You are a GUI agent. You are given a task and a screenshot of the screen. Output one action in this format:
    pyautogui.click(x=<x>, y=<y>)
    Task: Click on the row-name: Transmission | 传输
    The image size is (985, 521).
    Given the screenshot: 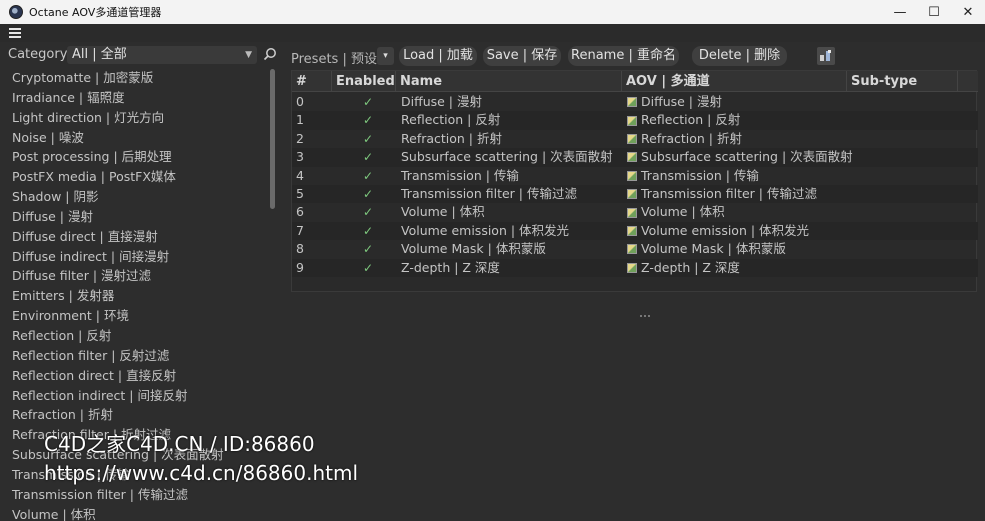 What is the action you would take?
    pyautogui.click(x=460, y=176)
    